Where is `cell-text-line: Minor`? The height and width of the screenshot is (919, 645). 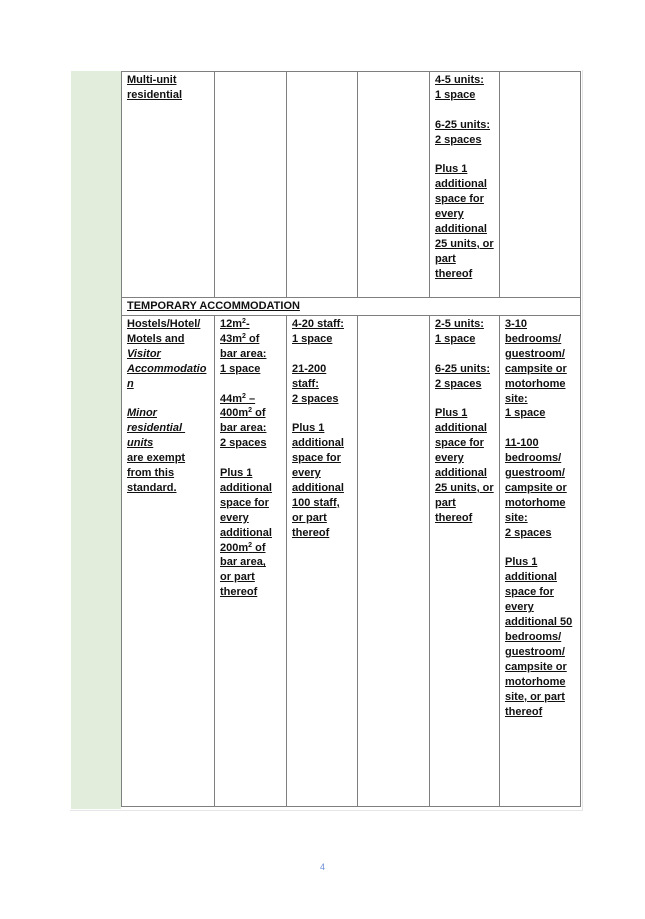 cell-text-line: Minor is located at coordinates (142, 413).